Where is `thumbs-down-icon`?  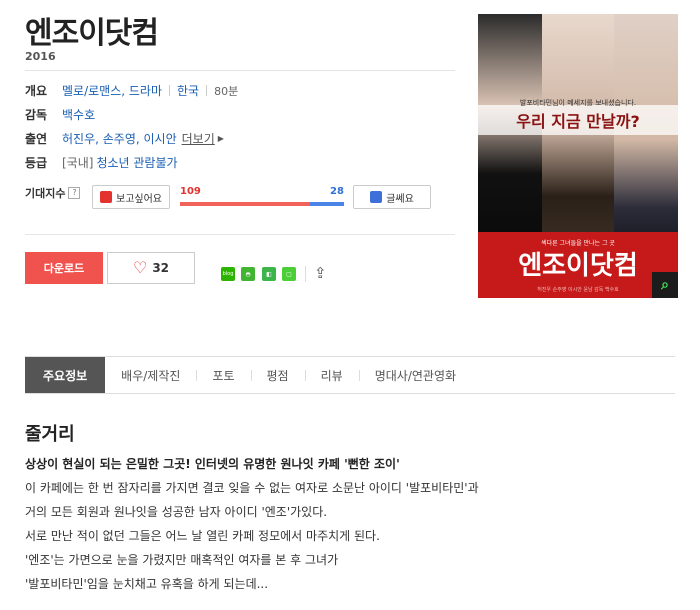
thumbs-down-icon is located at coordinates (376, 197).